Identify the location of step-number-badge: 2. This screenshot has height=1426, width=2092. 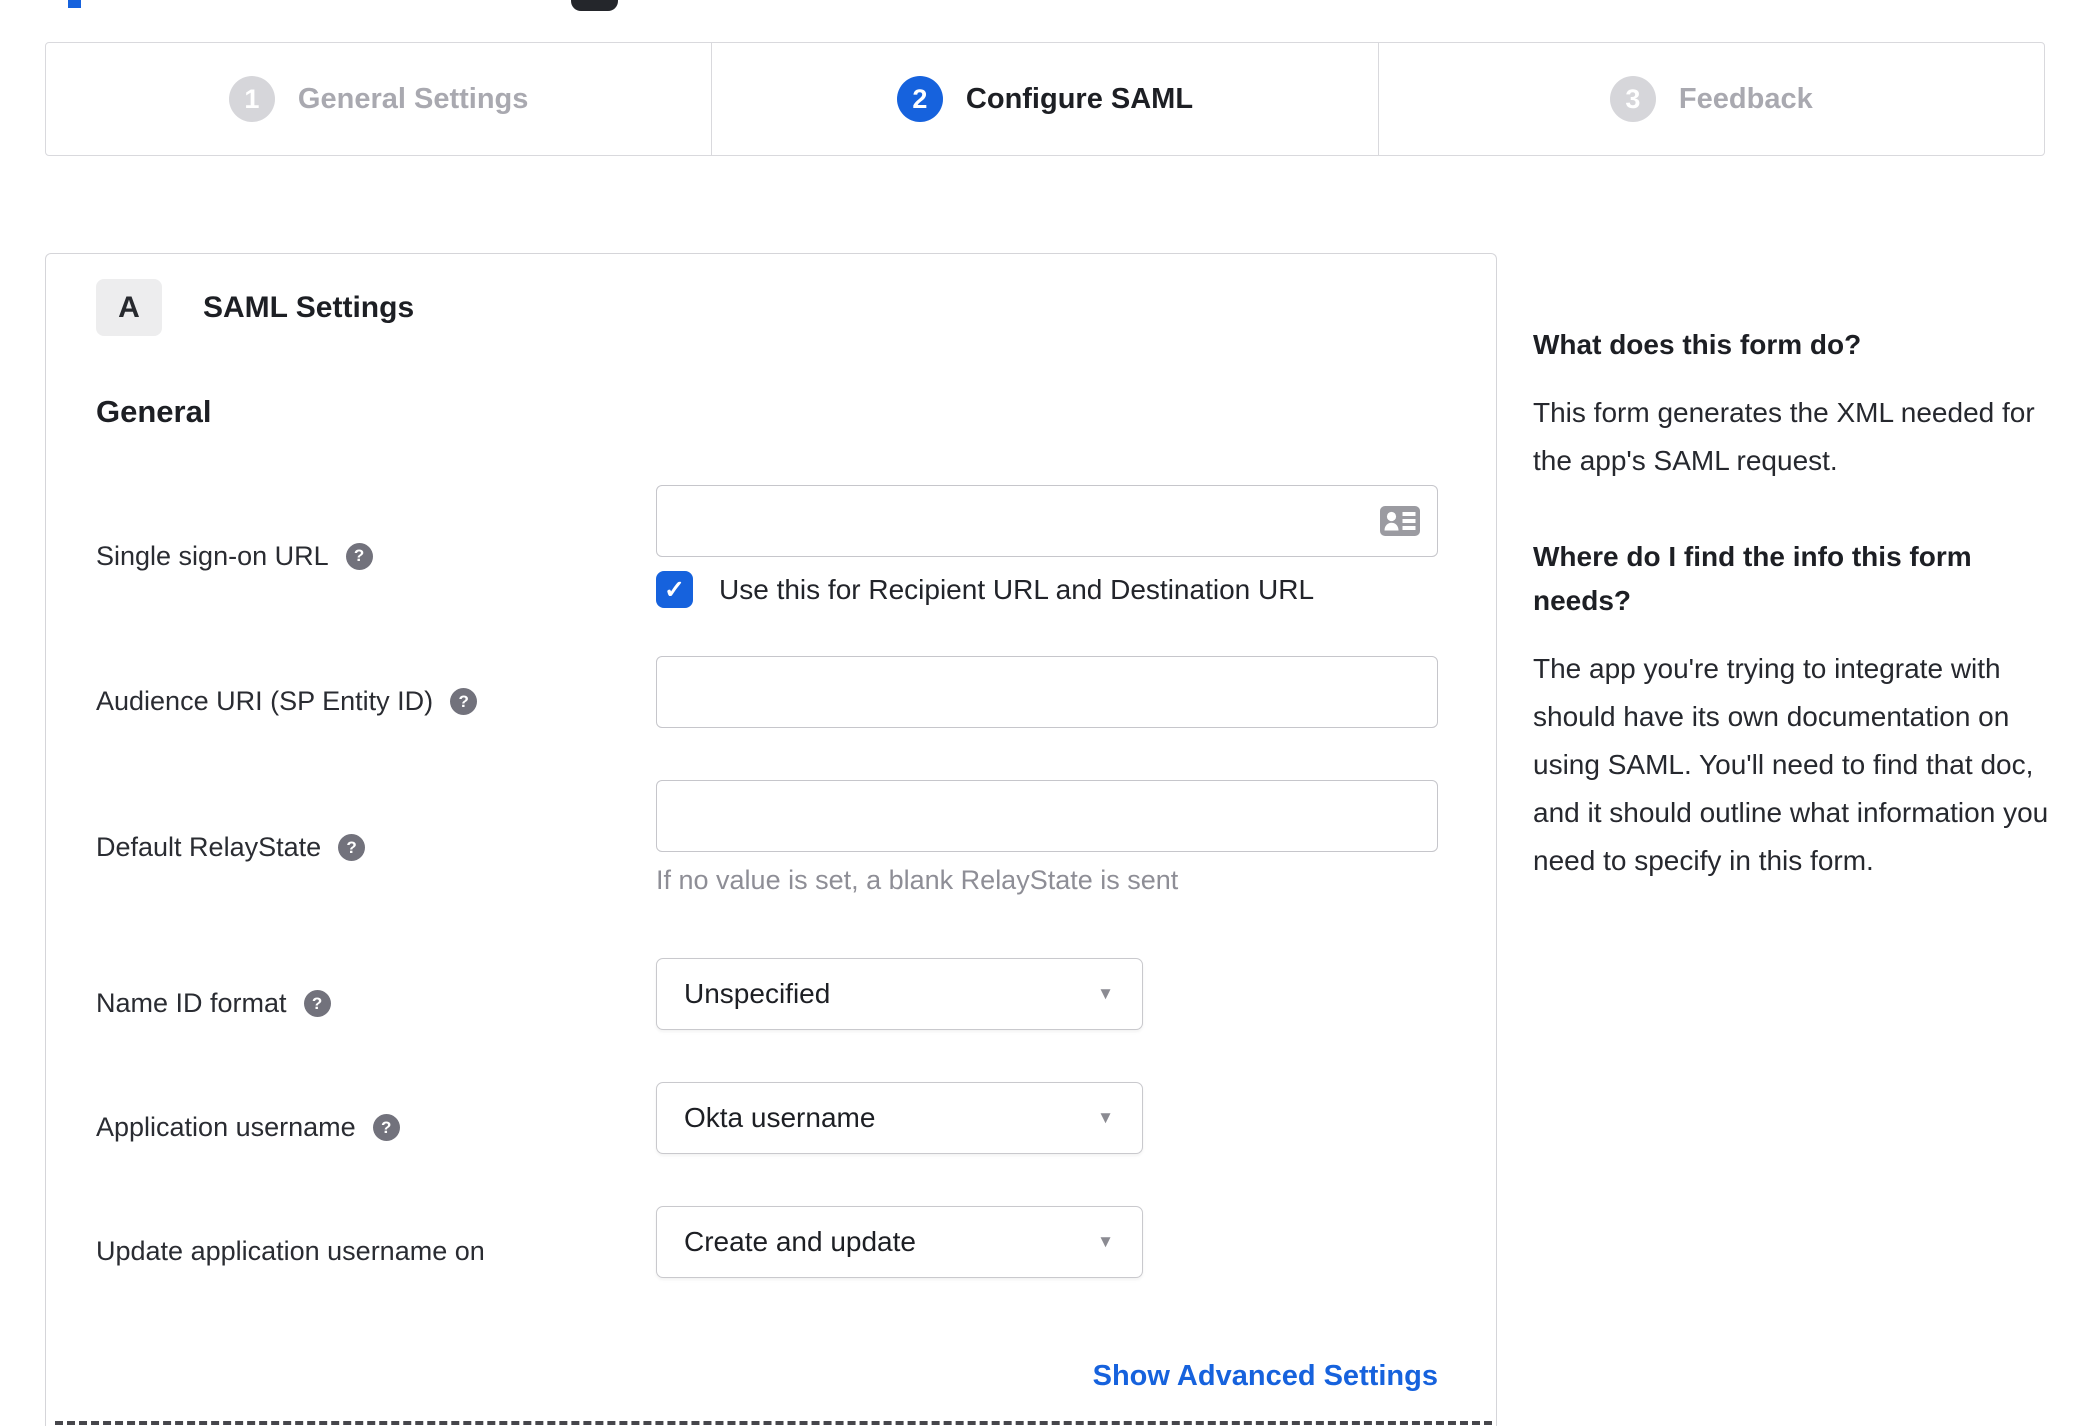
(919, 99).